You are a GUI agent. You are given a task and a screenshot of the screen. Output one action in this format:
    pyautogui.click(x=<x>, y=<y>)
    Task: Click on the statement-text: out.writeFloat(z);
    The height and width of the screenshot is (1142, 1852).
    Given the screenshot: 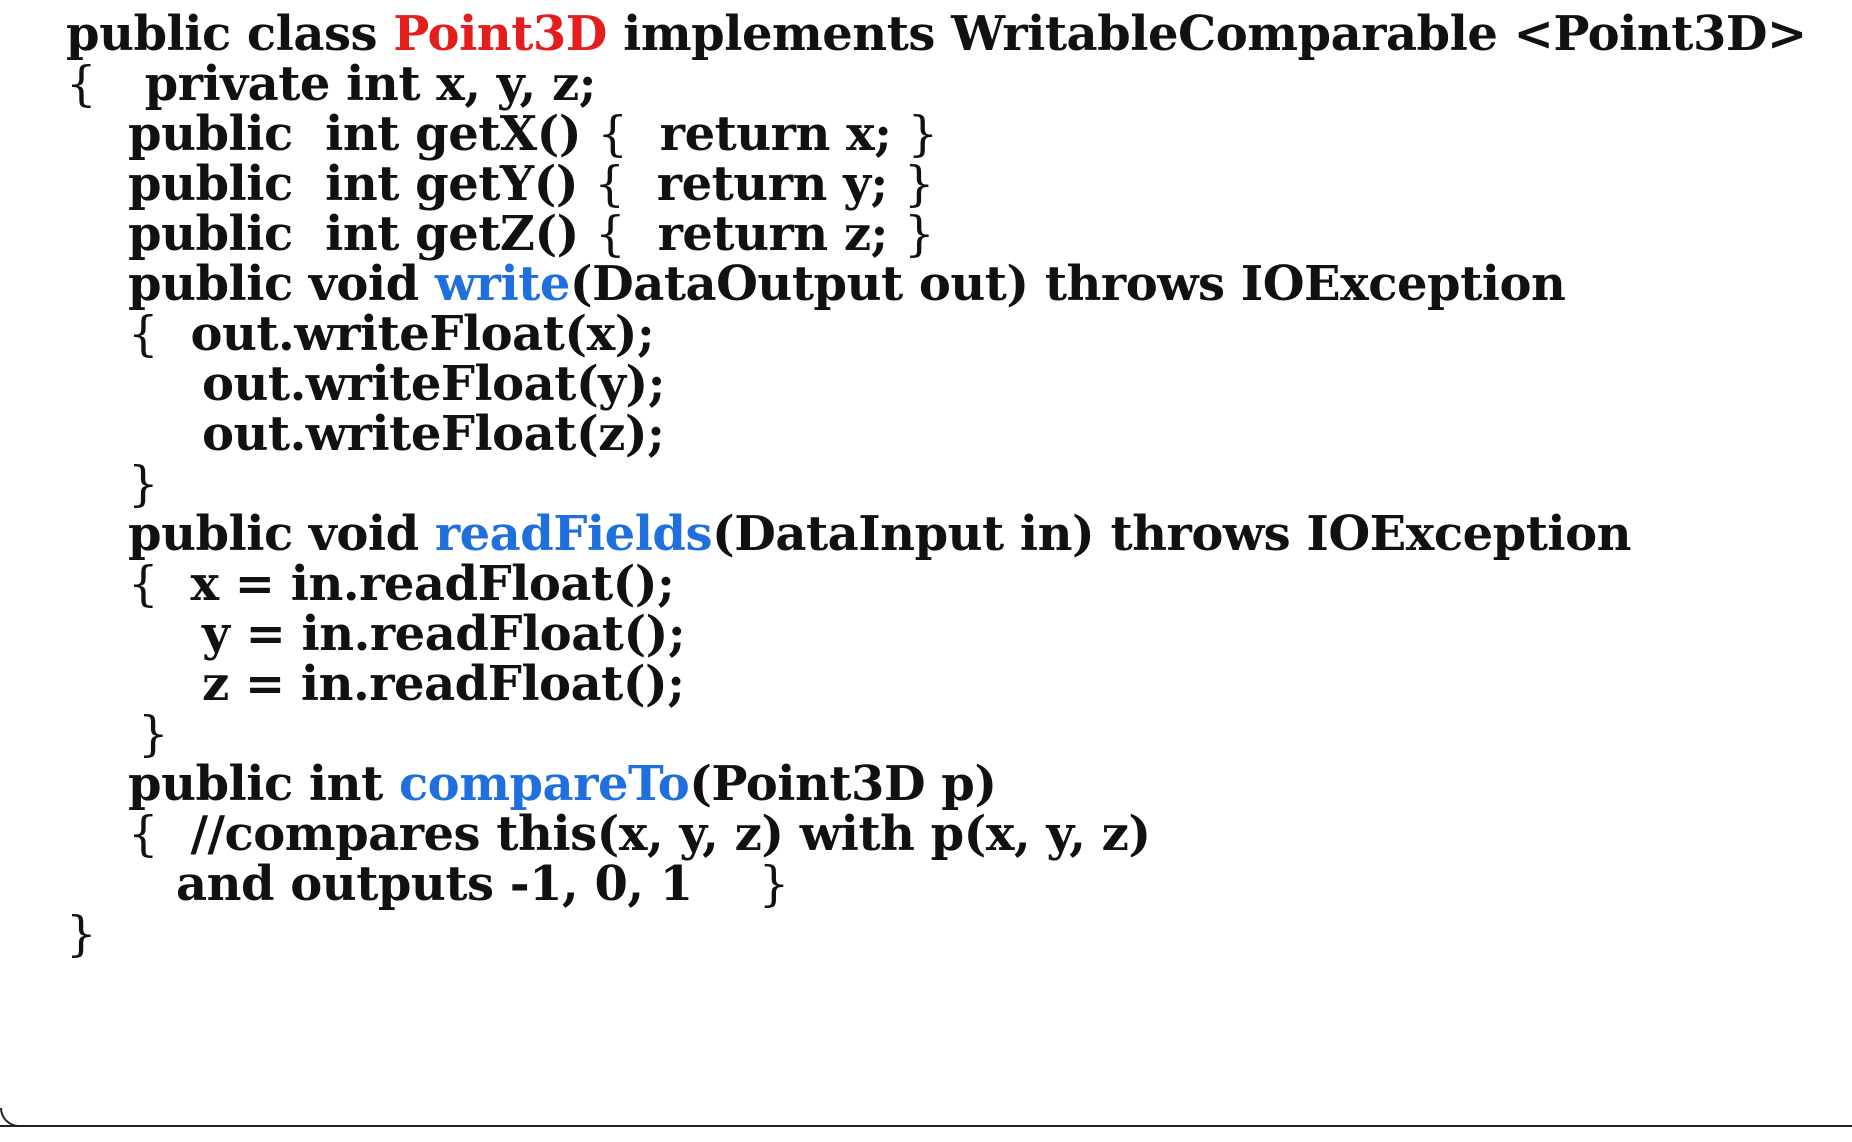 What is the action you would take?
    pyautogui.click(x=433, y=434)
    